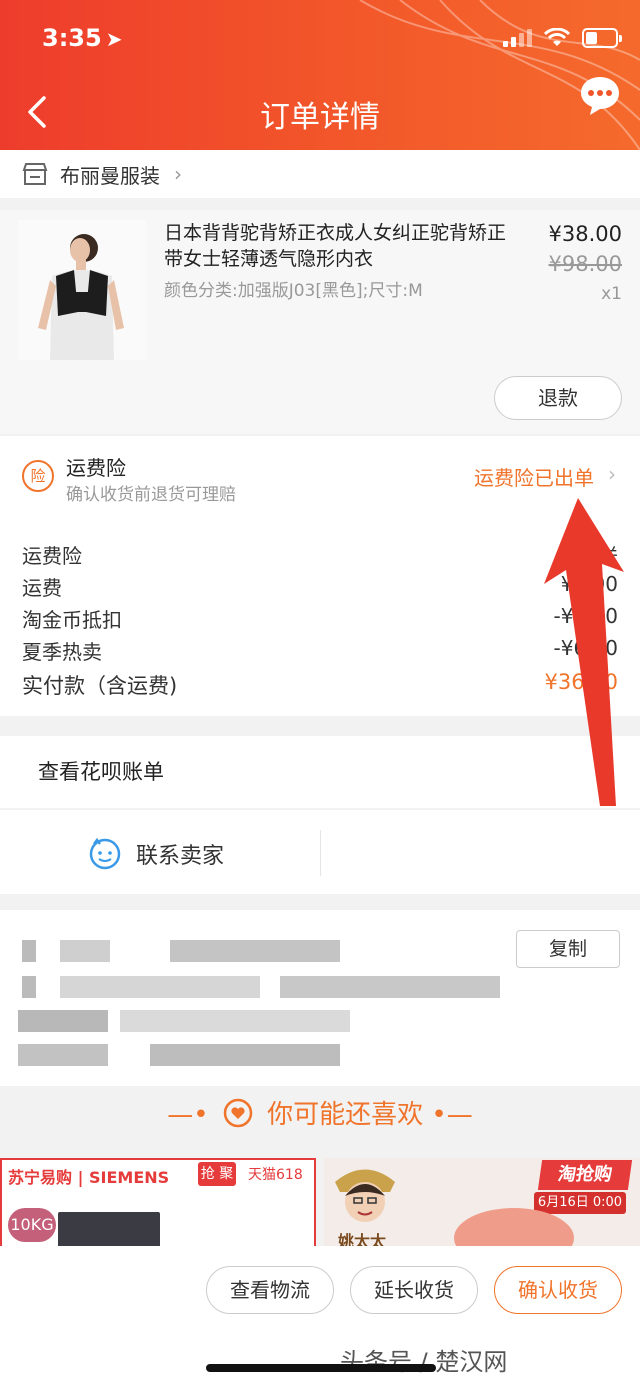 This screenshot has height=1387, width=640. Describe the element at coordinates (585, 1175) in the screenshot. I see `rec-badge: 淘抢购` at that location.